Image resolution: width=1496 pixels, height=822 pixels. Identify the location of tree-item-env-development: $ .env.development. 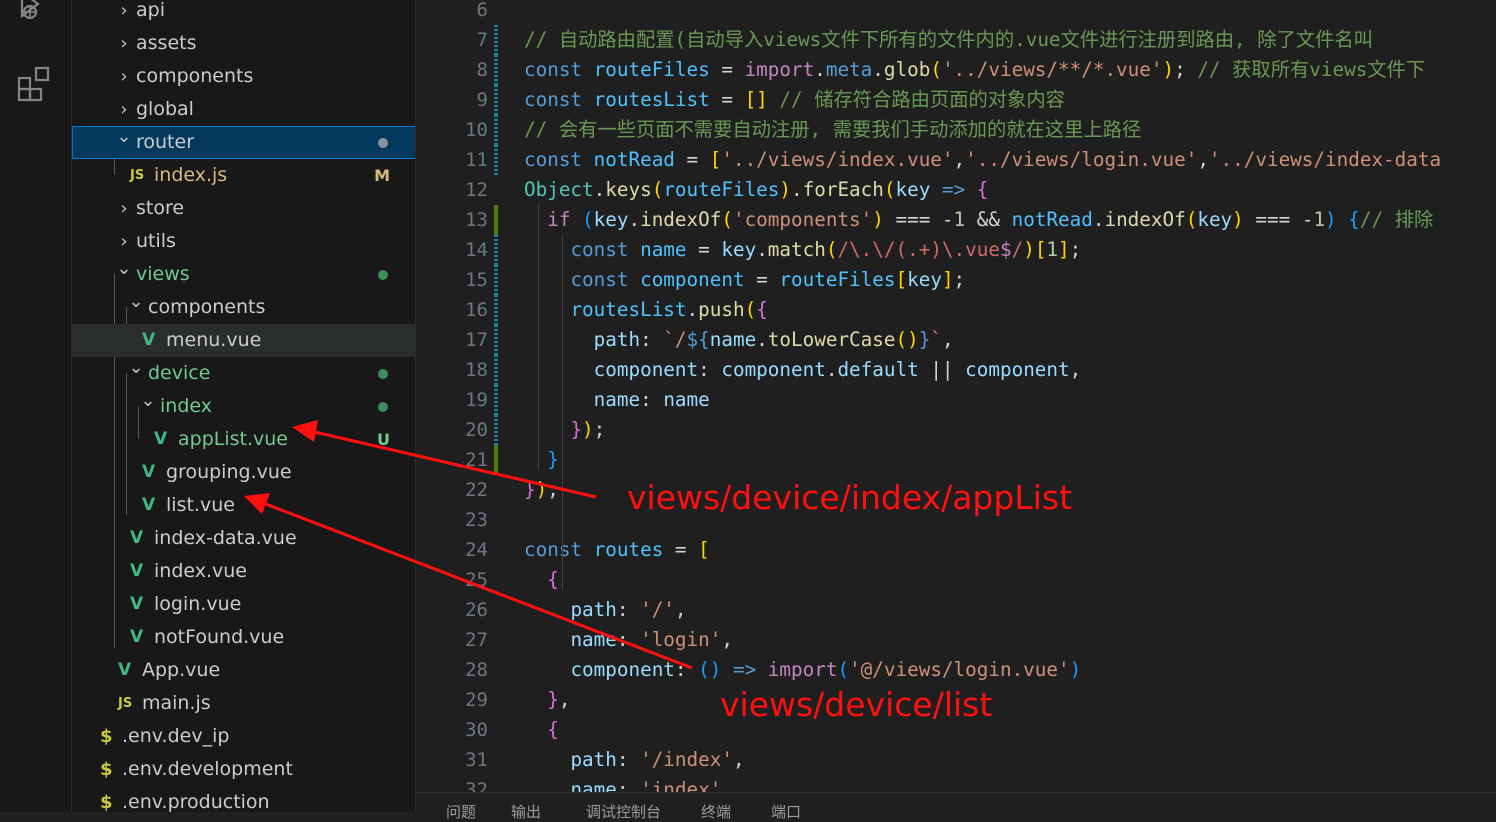
(243, 769).